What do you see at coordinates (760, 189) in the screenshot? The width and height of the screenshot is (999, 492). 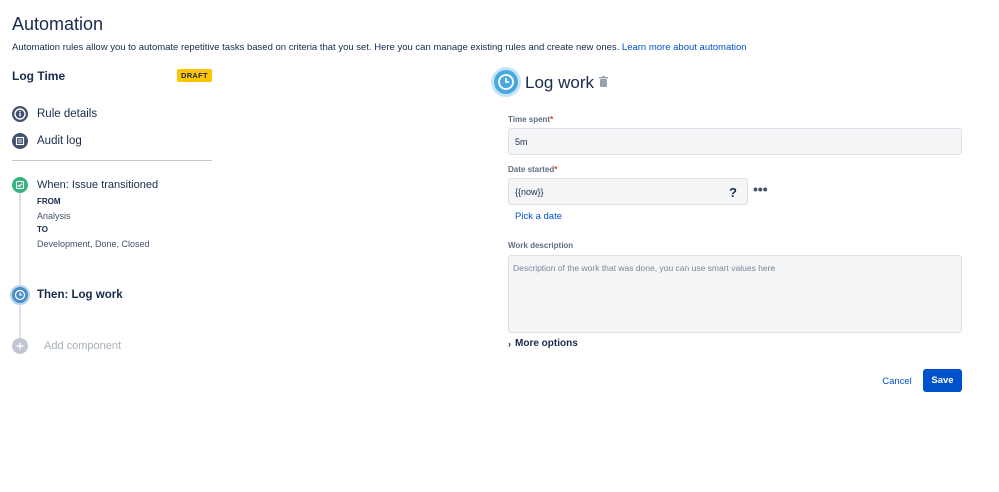 I see `more-actions-icon: •••` at bounding box center [760, 189].